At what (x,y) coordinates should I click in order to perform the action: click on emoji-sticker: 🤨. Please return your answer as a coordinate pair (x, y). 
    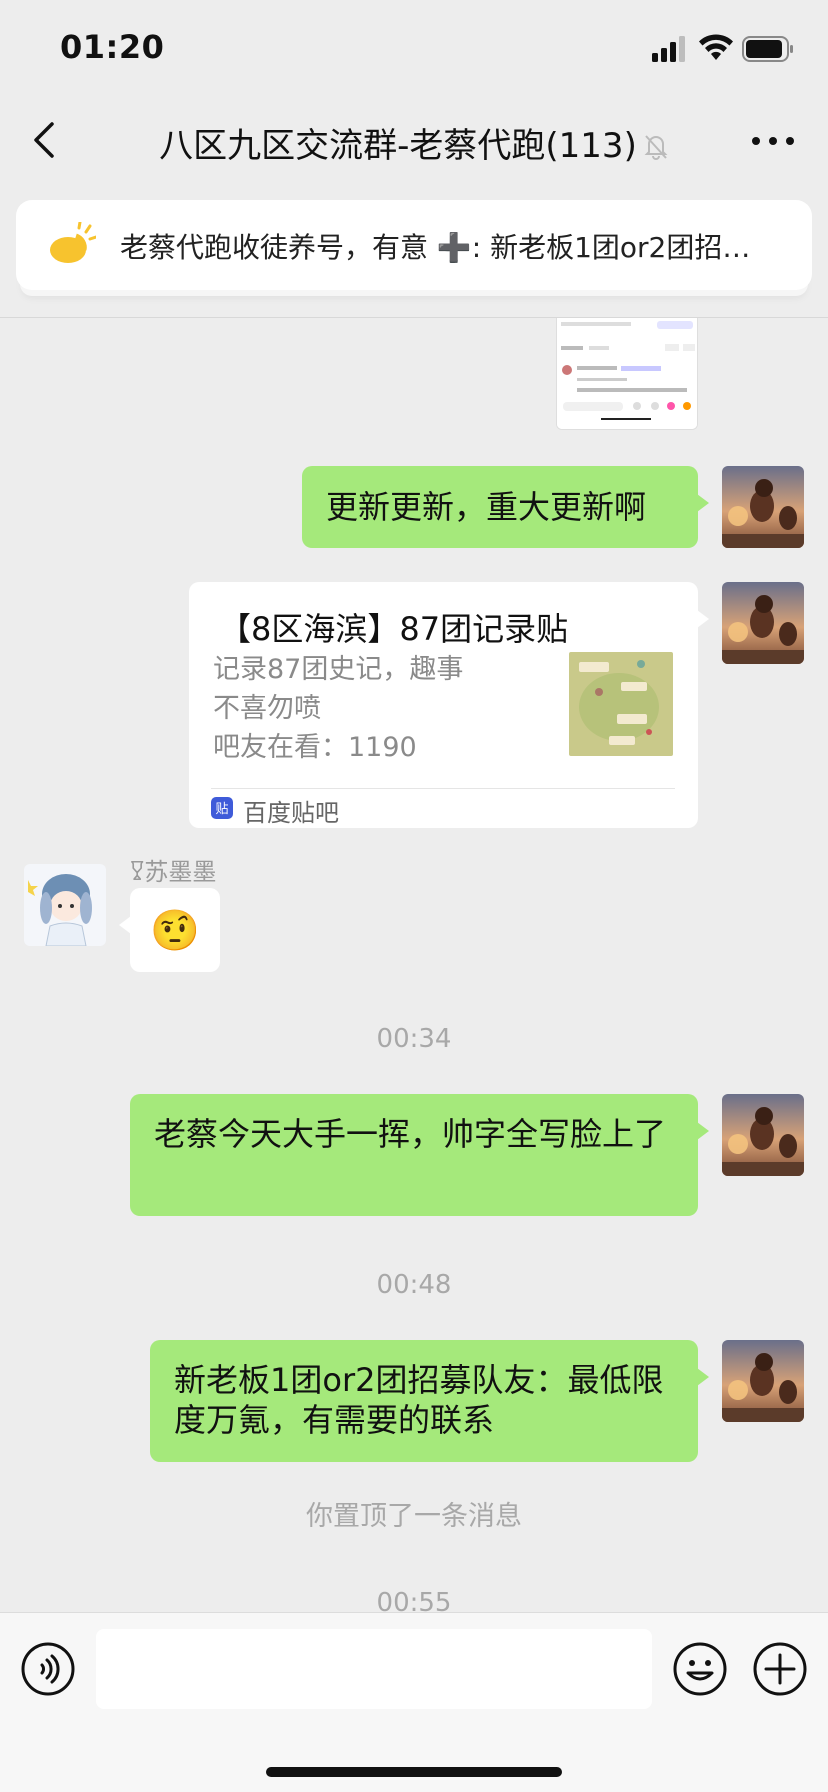
    Looking at the image, I should click on (175, 930).